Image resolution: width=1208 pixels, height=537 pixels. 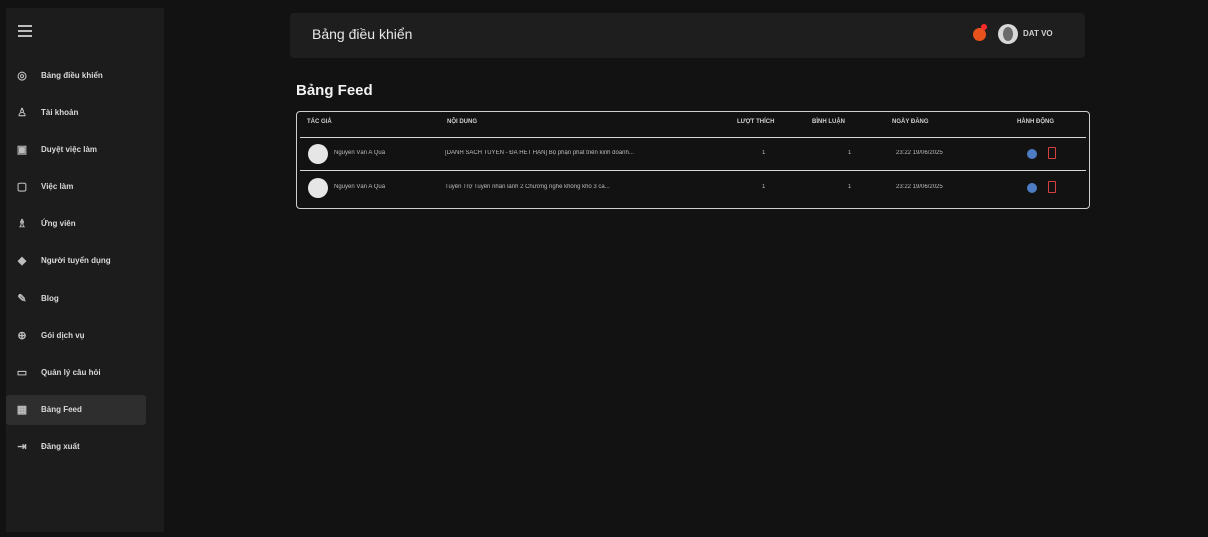 What do you see at coordinates (22, 410) in the screenshot?
I see `feed-icon: ▦` at bounding box center [22, 410].